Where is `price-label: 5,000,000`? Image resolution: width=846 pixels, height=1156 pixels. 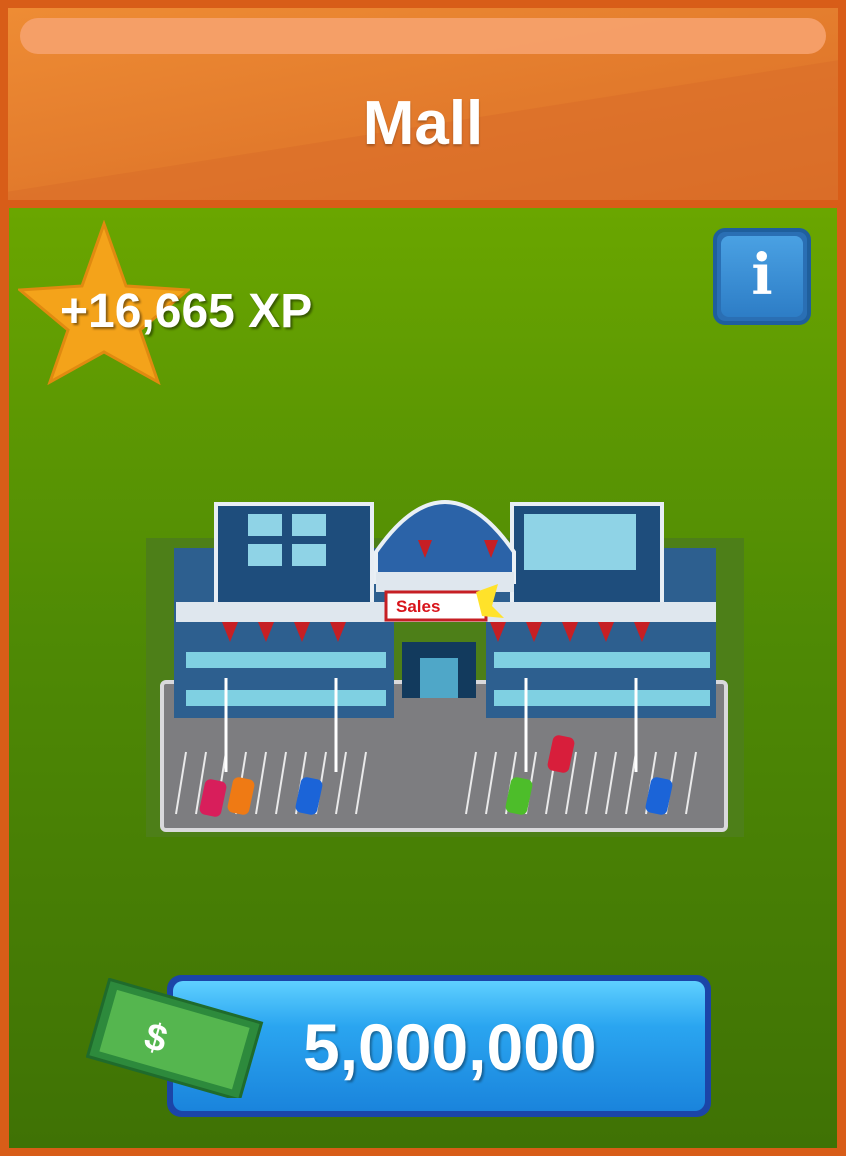 price-label: 5,000,000 is located at coordinates (450, 1047).